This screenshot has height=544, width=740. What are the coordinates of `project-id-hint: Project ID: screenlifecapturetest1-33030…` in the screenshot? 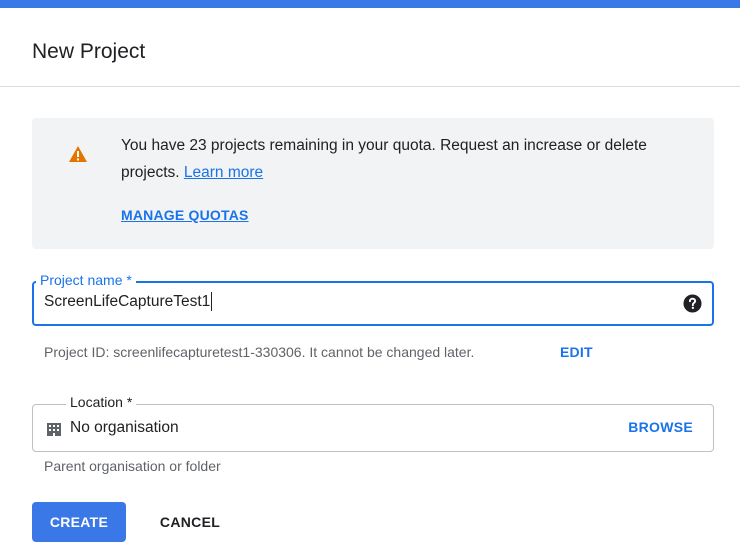 It's located at (259, 352).